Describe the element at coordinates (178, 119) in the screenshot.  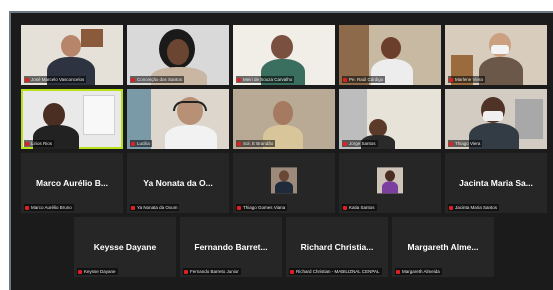
I see `participant-tile: Lucilia` at that location.